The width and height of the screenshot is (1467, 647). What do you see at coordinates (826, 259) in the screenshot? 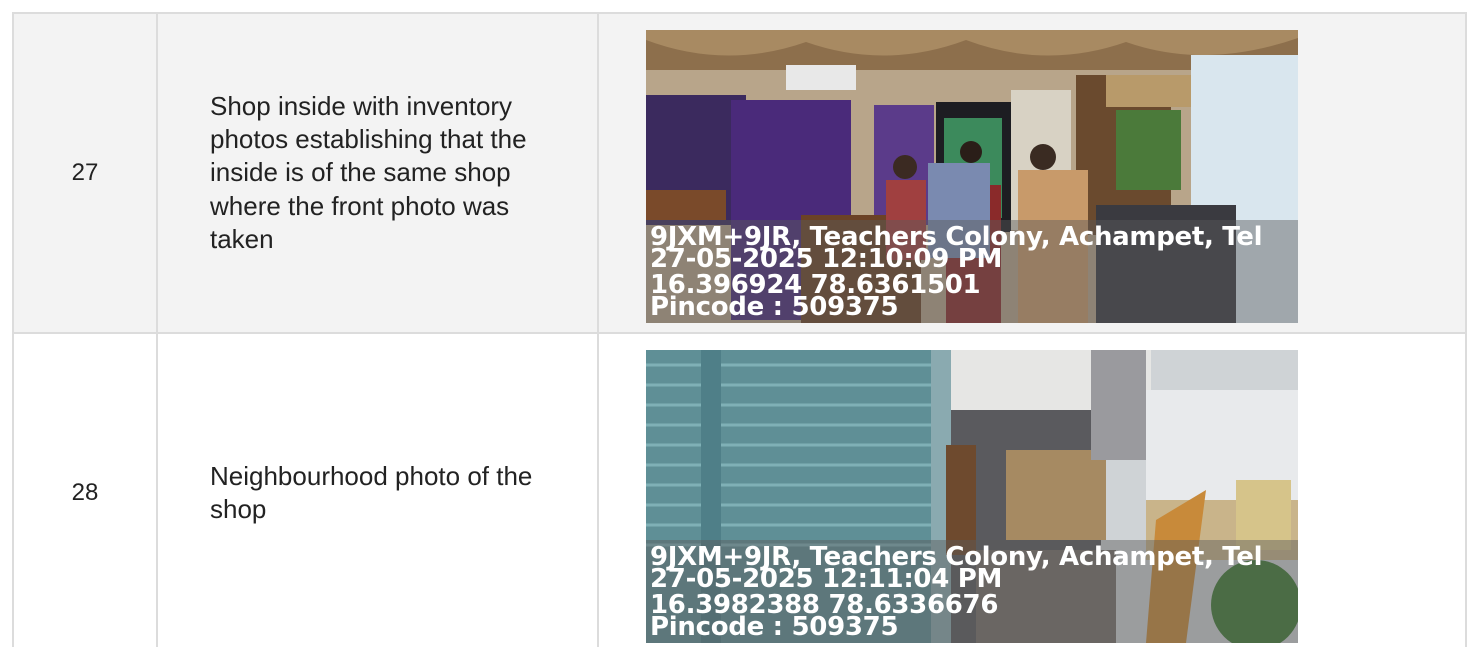
I see `stamp-datetime: 27-05-2025 12:10:09 PM` at bounding box center [826, 259].